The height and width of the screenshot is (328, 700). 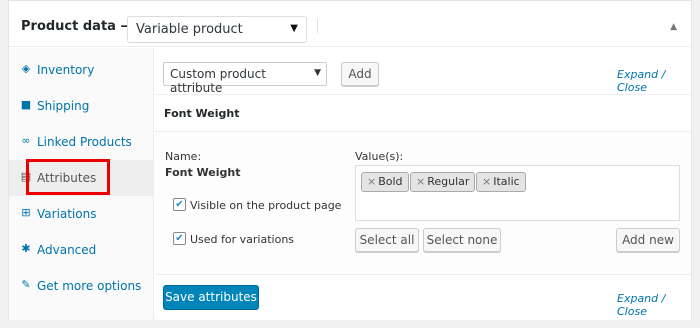 I want to click on attributes-highlight, so click(x=68, y=177).